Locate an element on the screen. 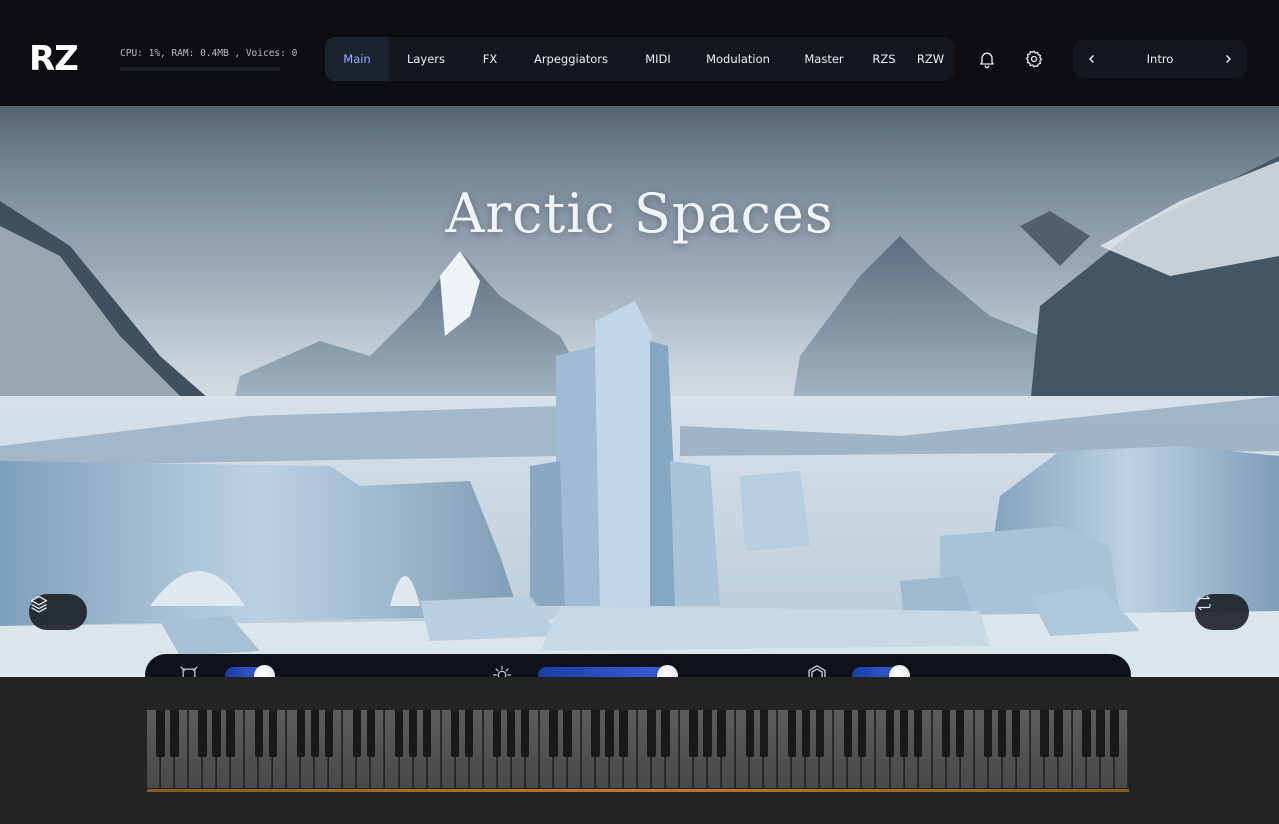  chevron-right-icon is located at coordinates (1228, 59).